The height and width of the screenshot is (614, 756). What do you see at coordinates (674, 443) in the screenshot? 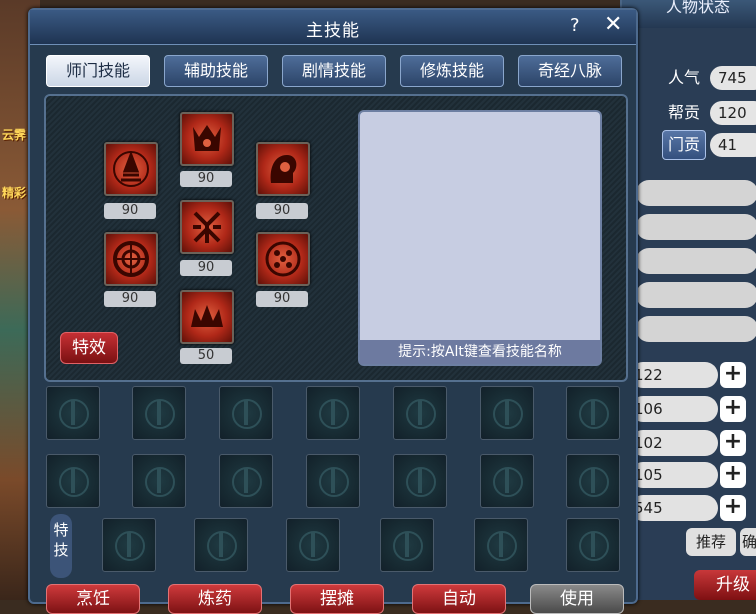
I see `attribute-value: 102` at bounding box center [674, 443].